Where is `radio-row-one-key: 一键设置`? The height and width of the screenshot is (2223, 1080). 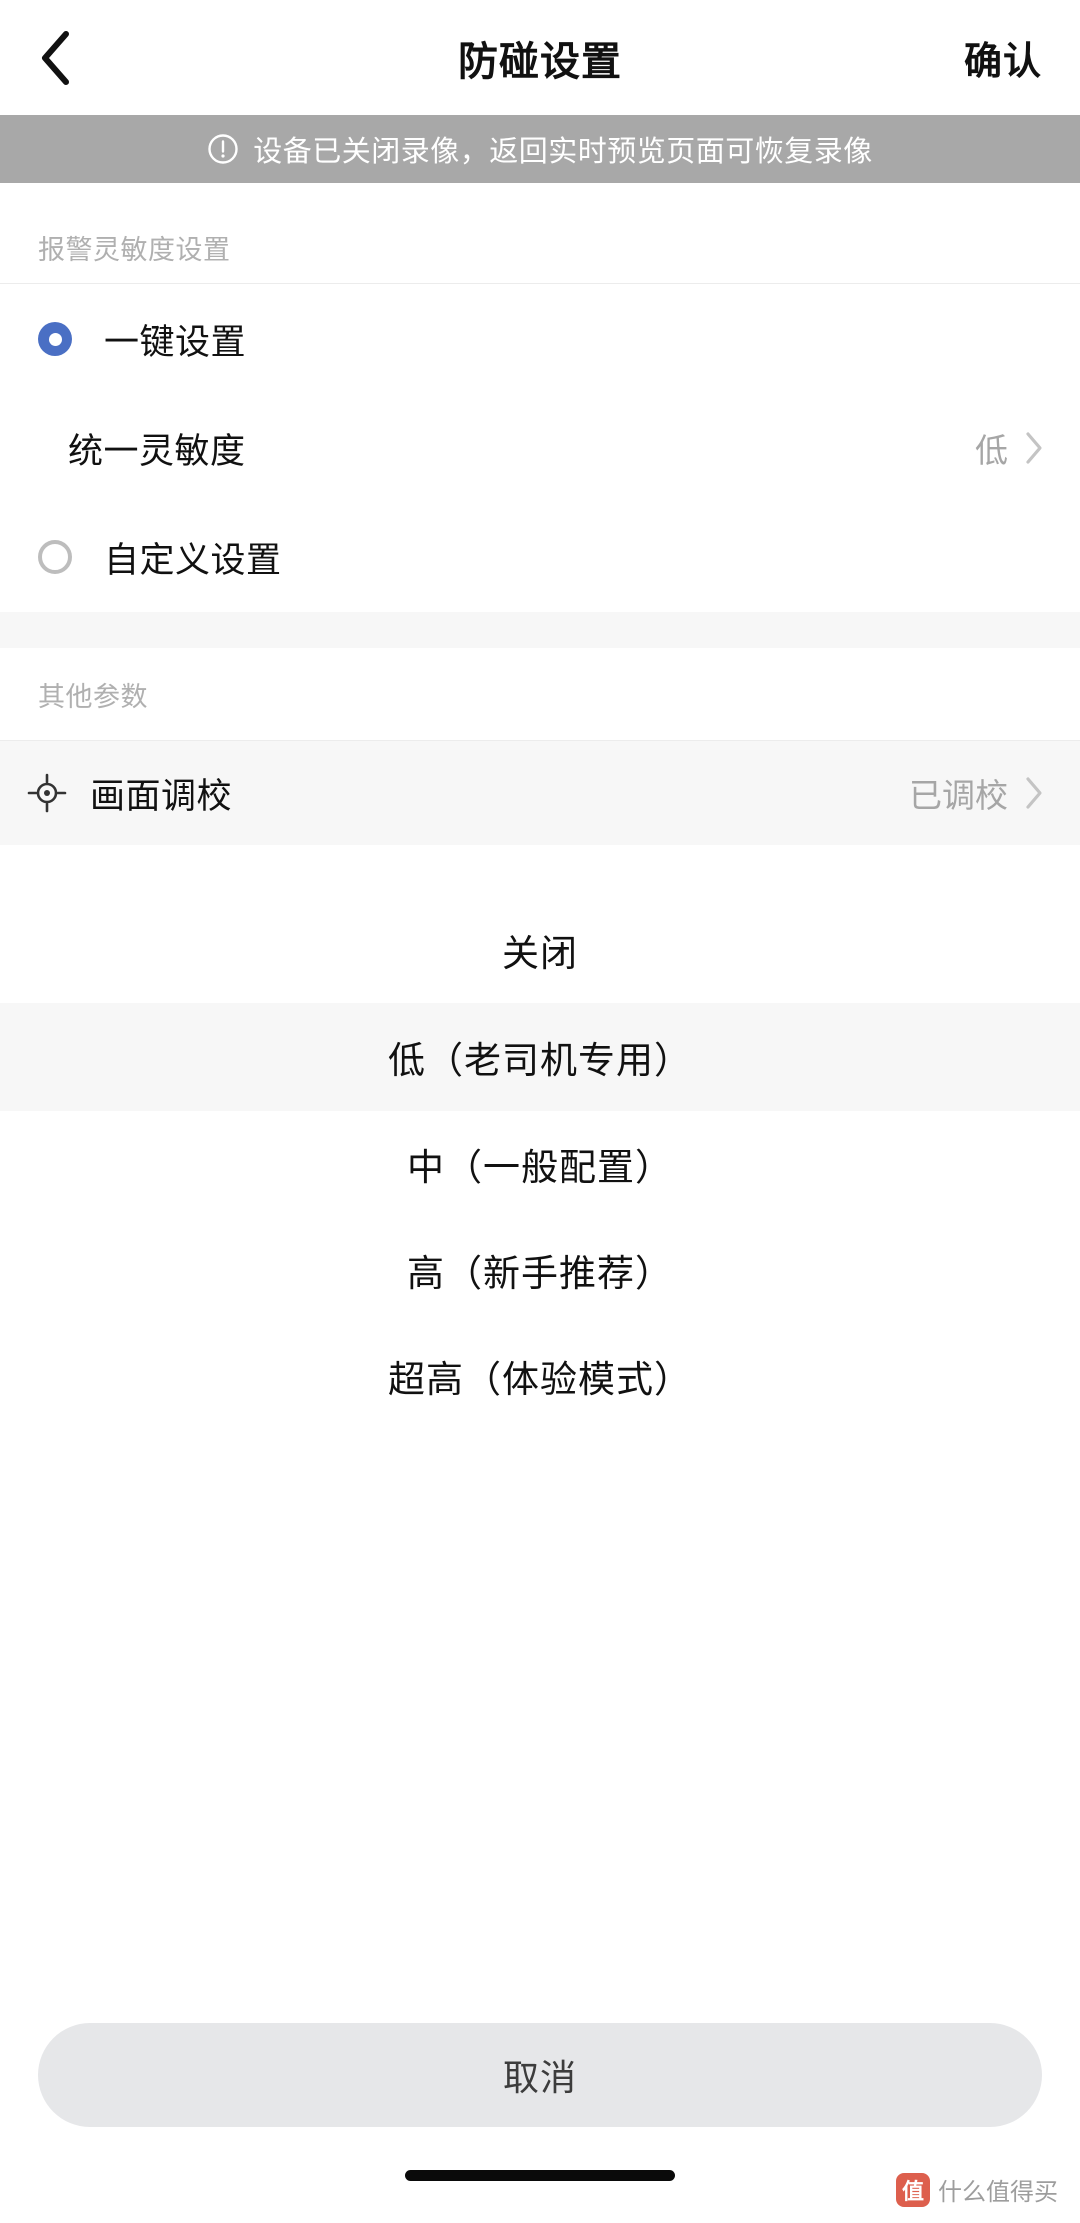 radio-row-one-key: 一键设置 is located at coordinates (540, 339).